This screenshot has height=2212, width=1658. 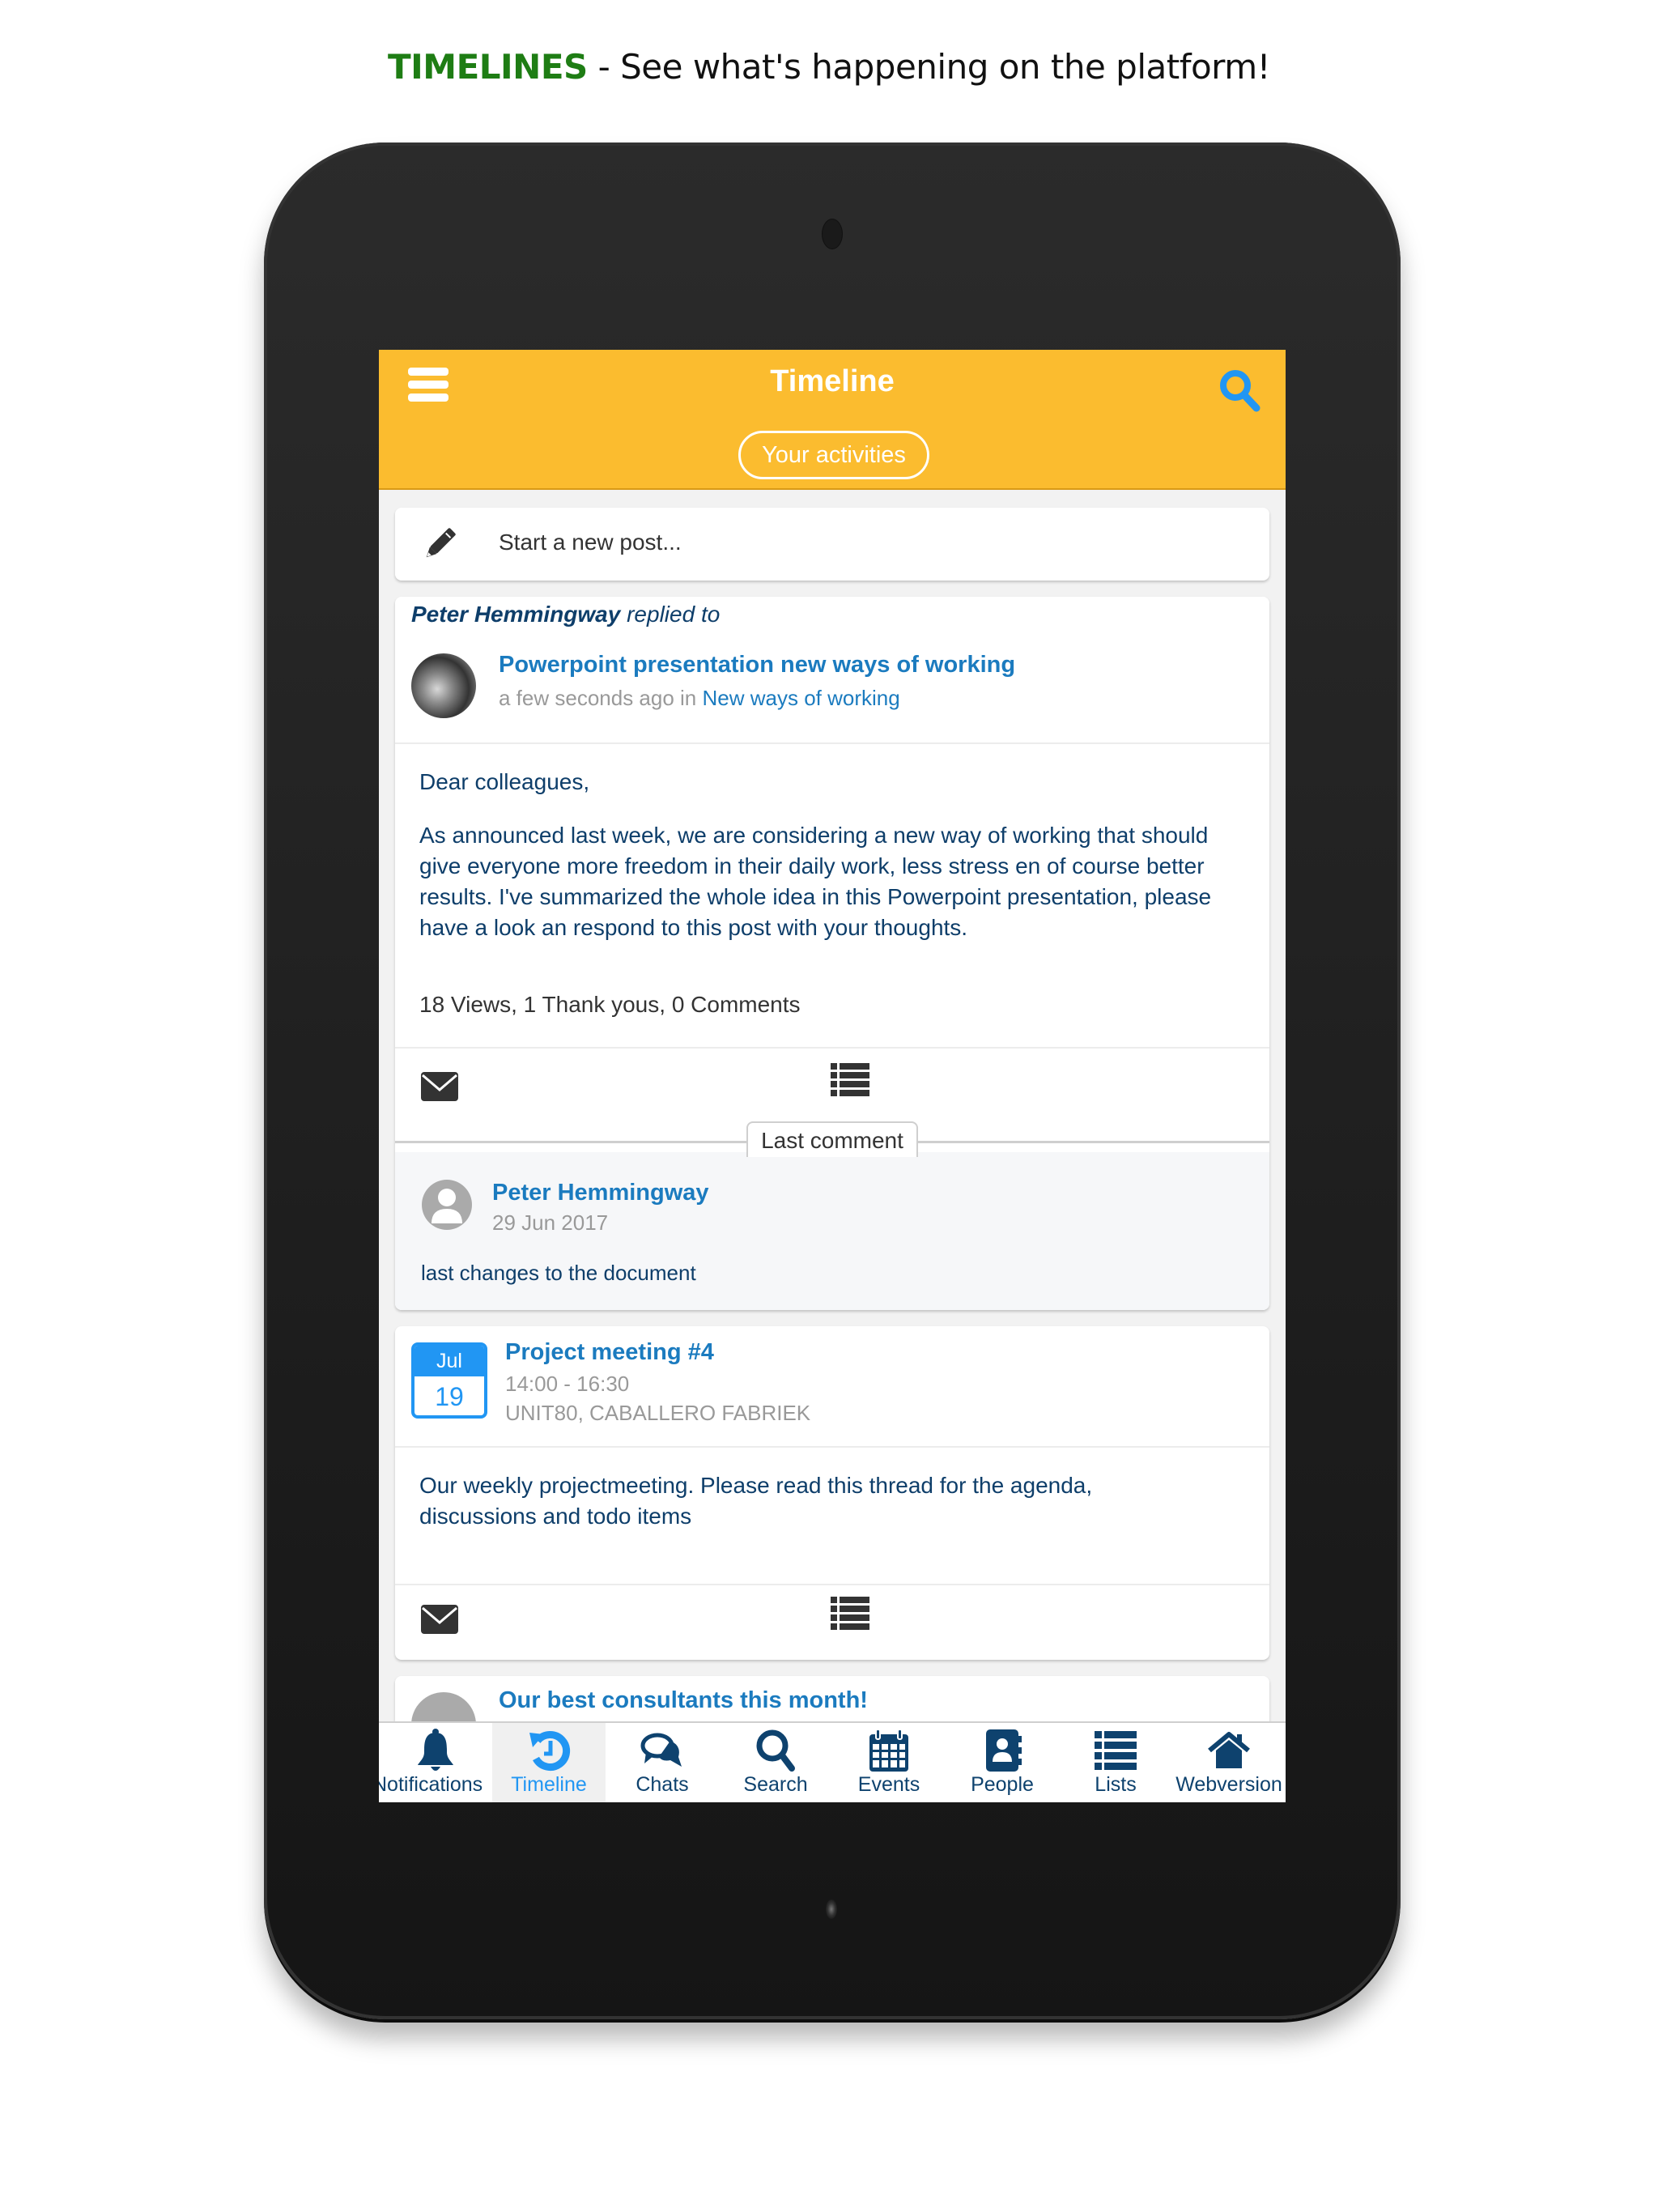 I want to click on nav-webversion: Webversion, so click(x=1229, y=1763).